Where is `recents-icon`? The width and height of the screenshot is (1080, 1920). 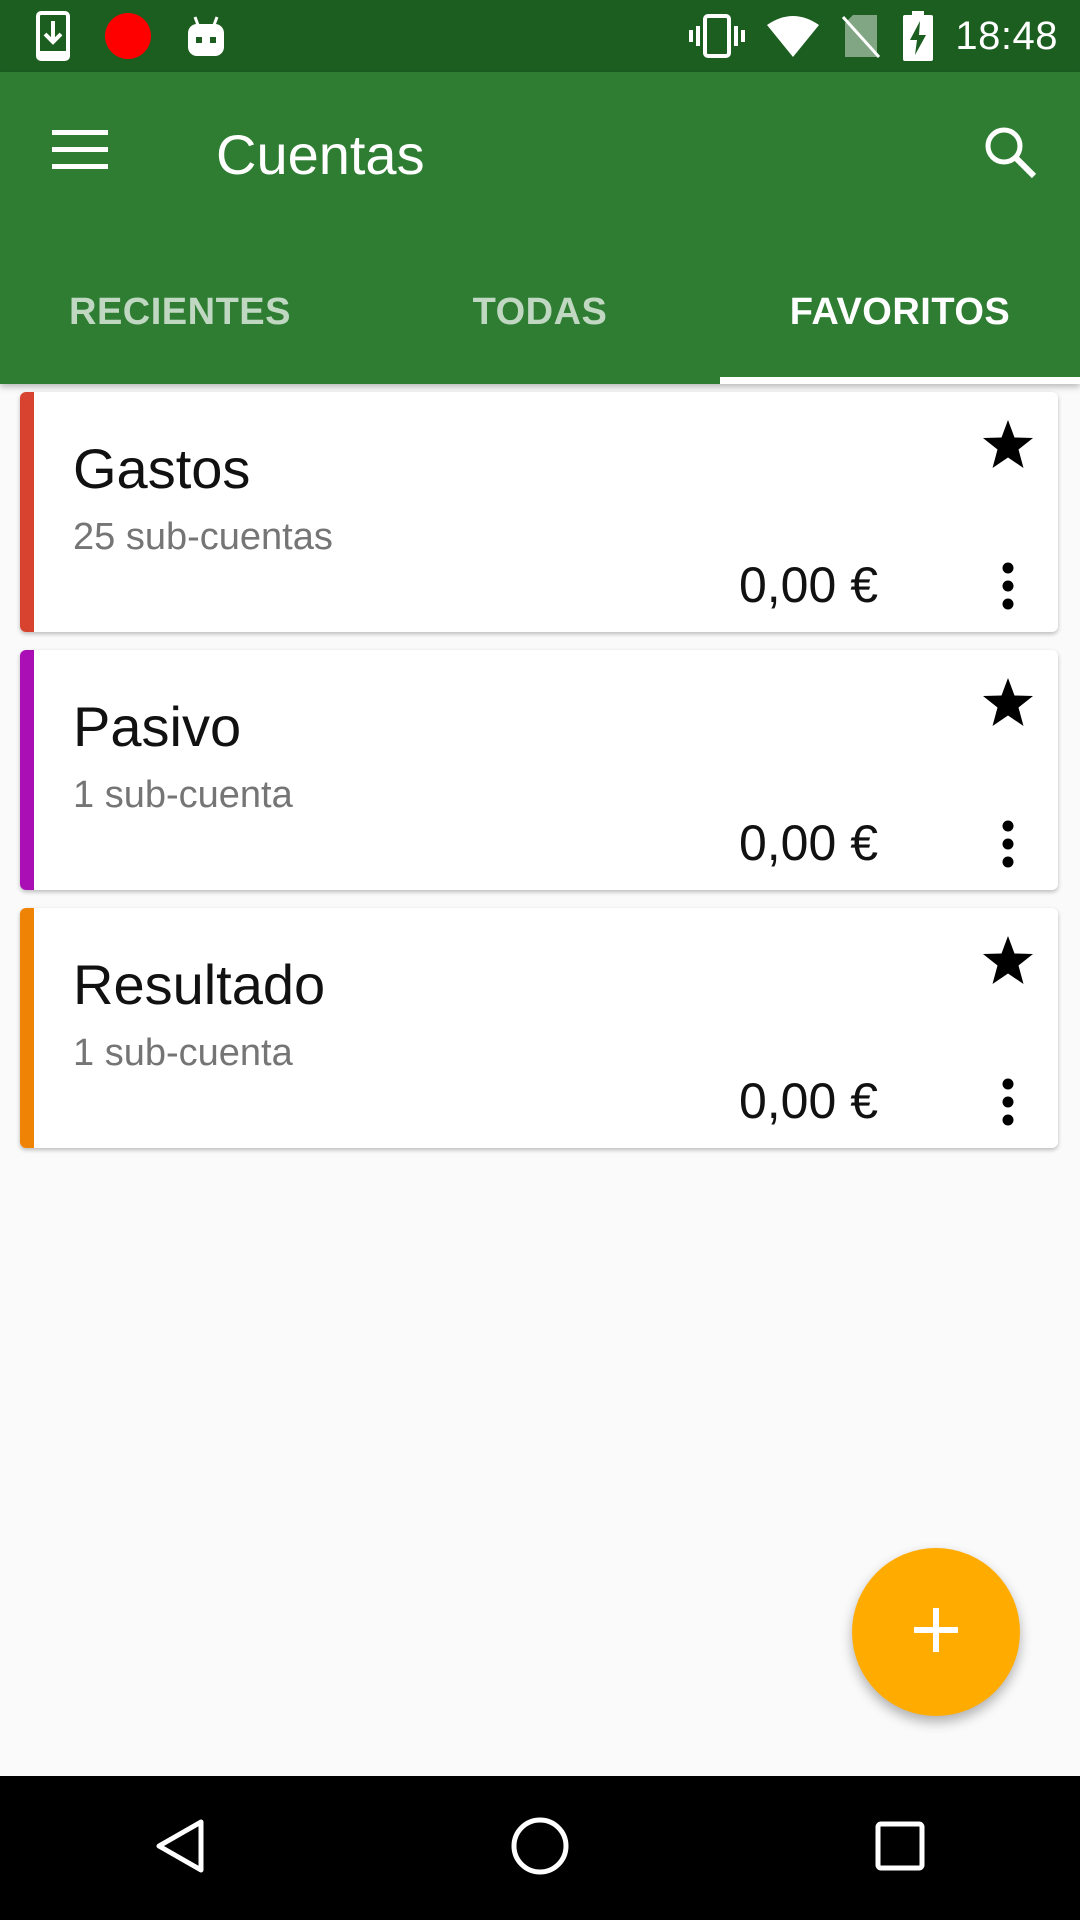 recents-icon is located at coordinates (900, 1848).